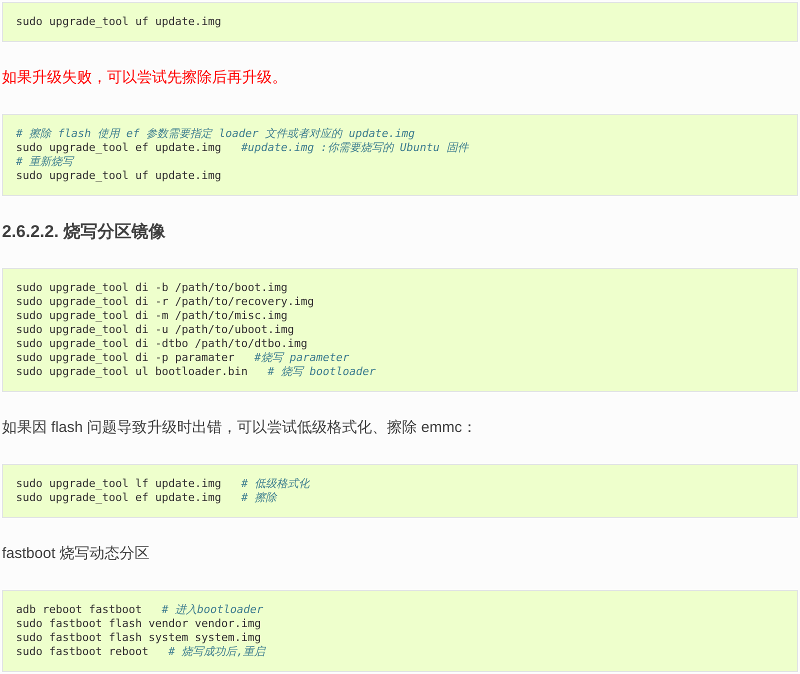 The width and height of the screenshot is (800, 674). What do you see at coordinates (215, 134) in the screenshot?
I see `code-line: # 擦除 flash 使用 ef 参数需要指定 loader 文件或者对应的 update.img` at bounding box center [215, 134].